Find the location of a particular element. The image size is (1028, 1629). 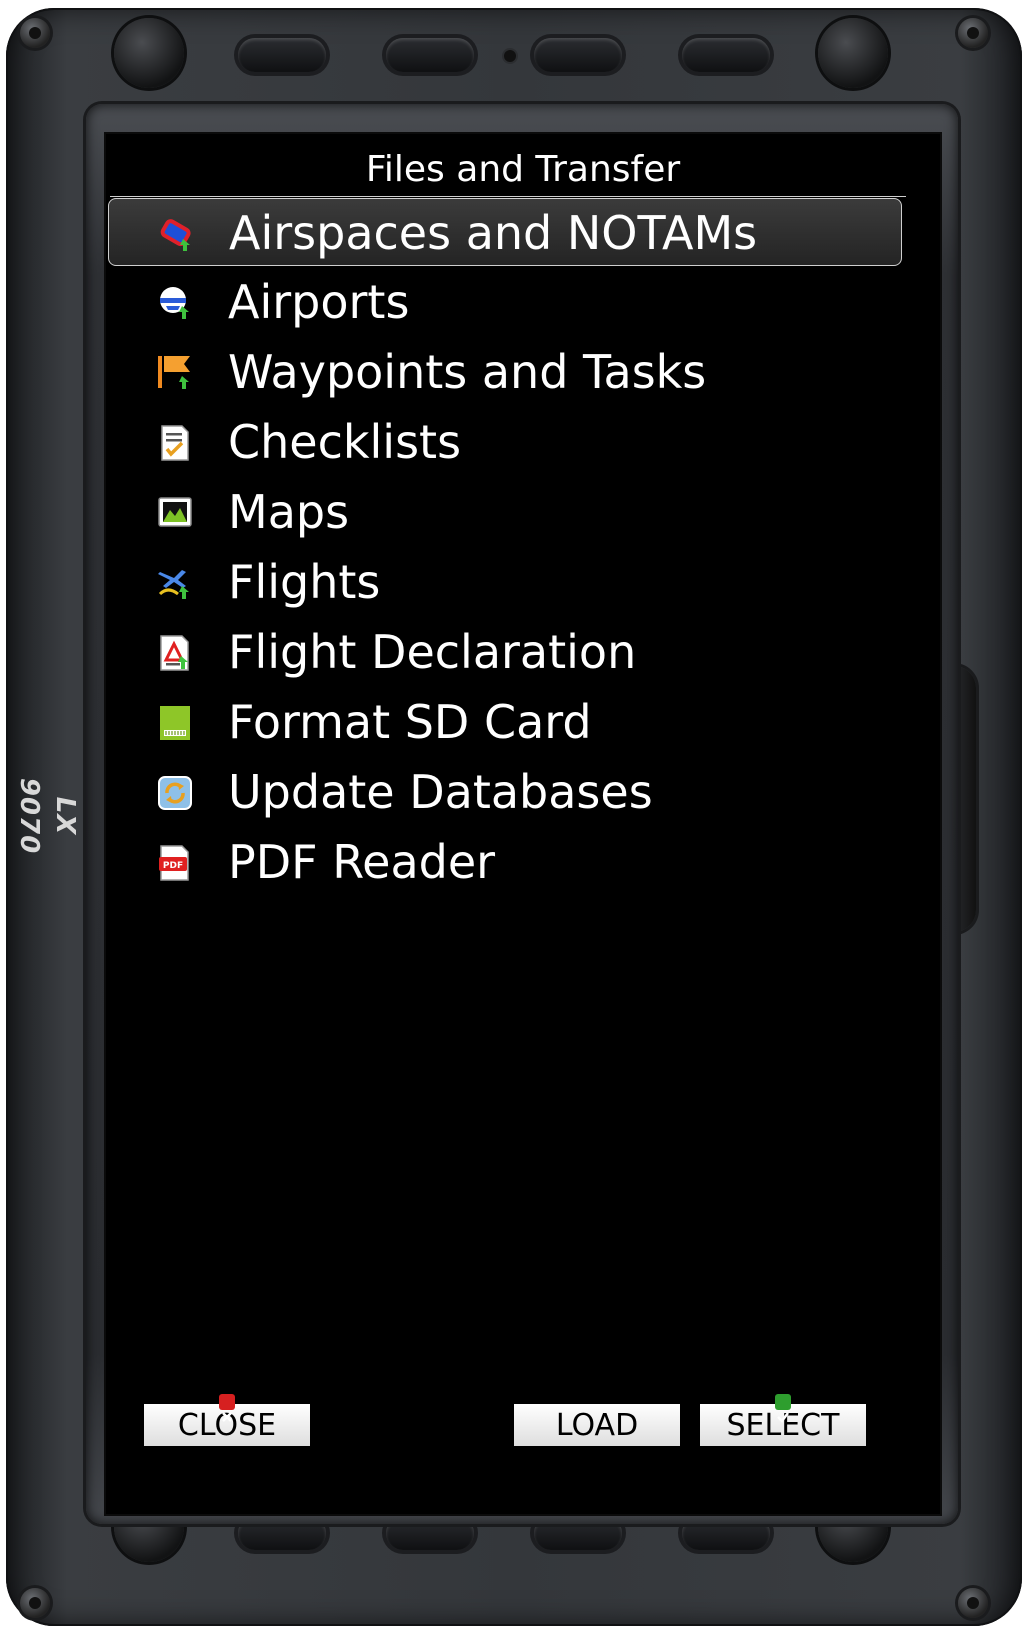

menu-item-maps: Maps is located at coordinates (505, 512).